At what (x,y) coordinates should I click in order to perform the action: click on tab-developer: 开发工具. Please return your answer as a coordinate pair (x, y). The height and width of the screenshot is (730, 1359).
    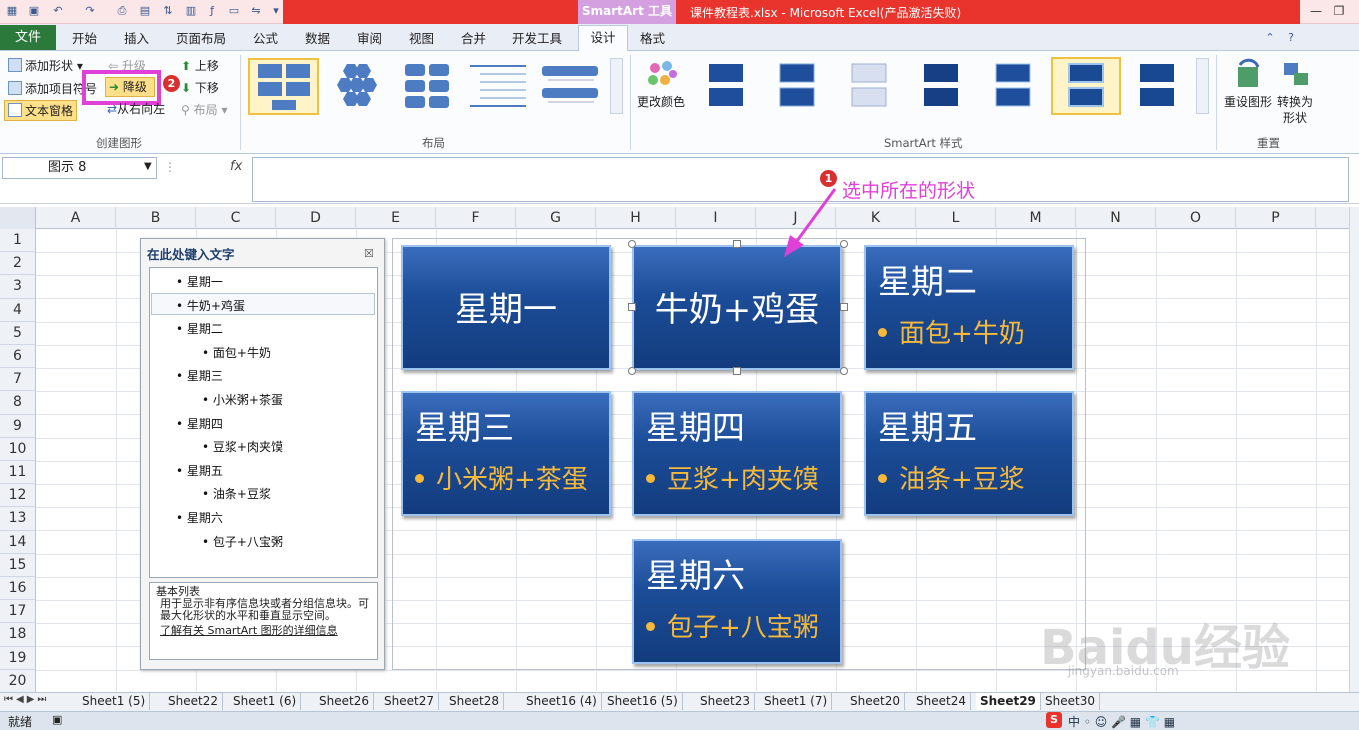
    Looking at the image, I should click on (537, 37).